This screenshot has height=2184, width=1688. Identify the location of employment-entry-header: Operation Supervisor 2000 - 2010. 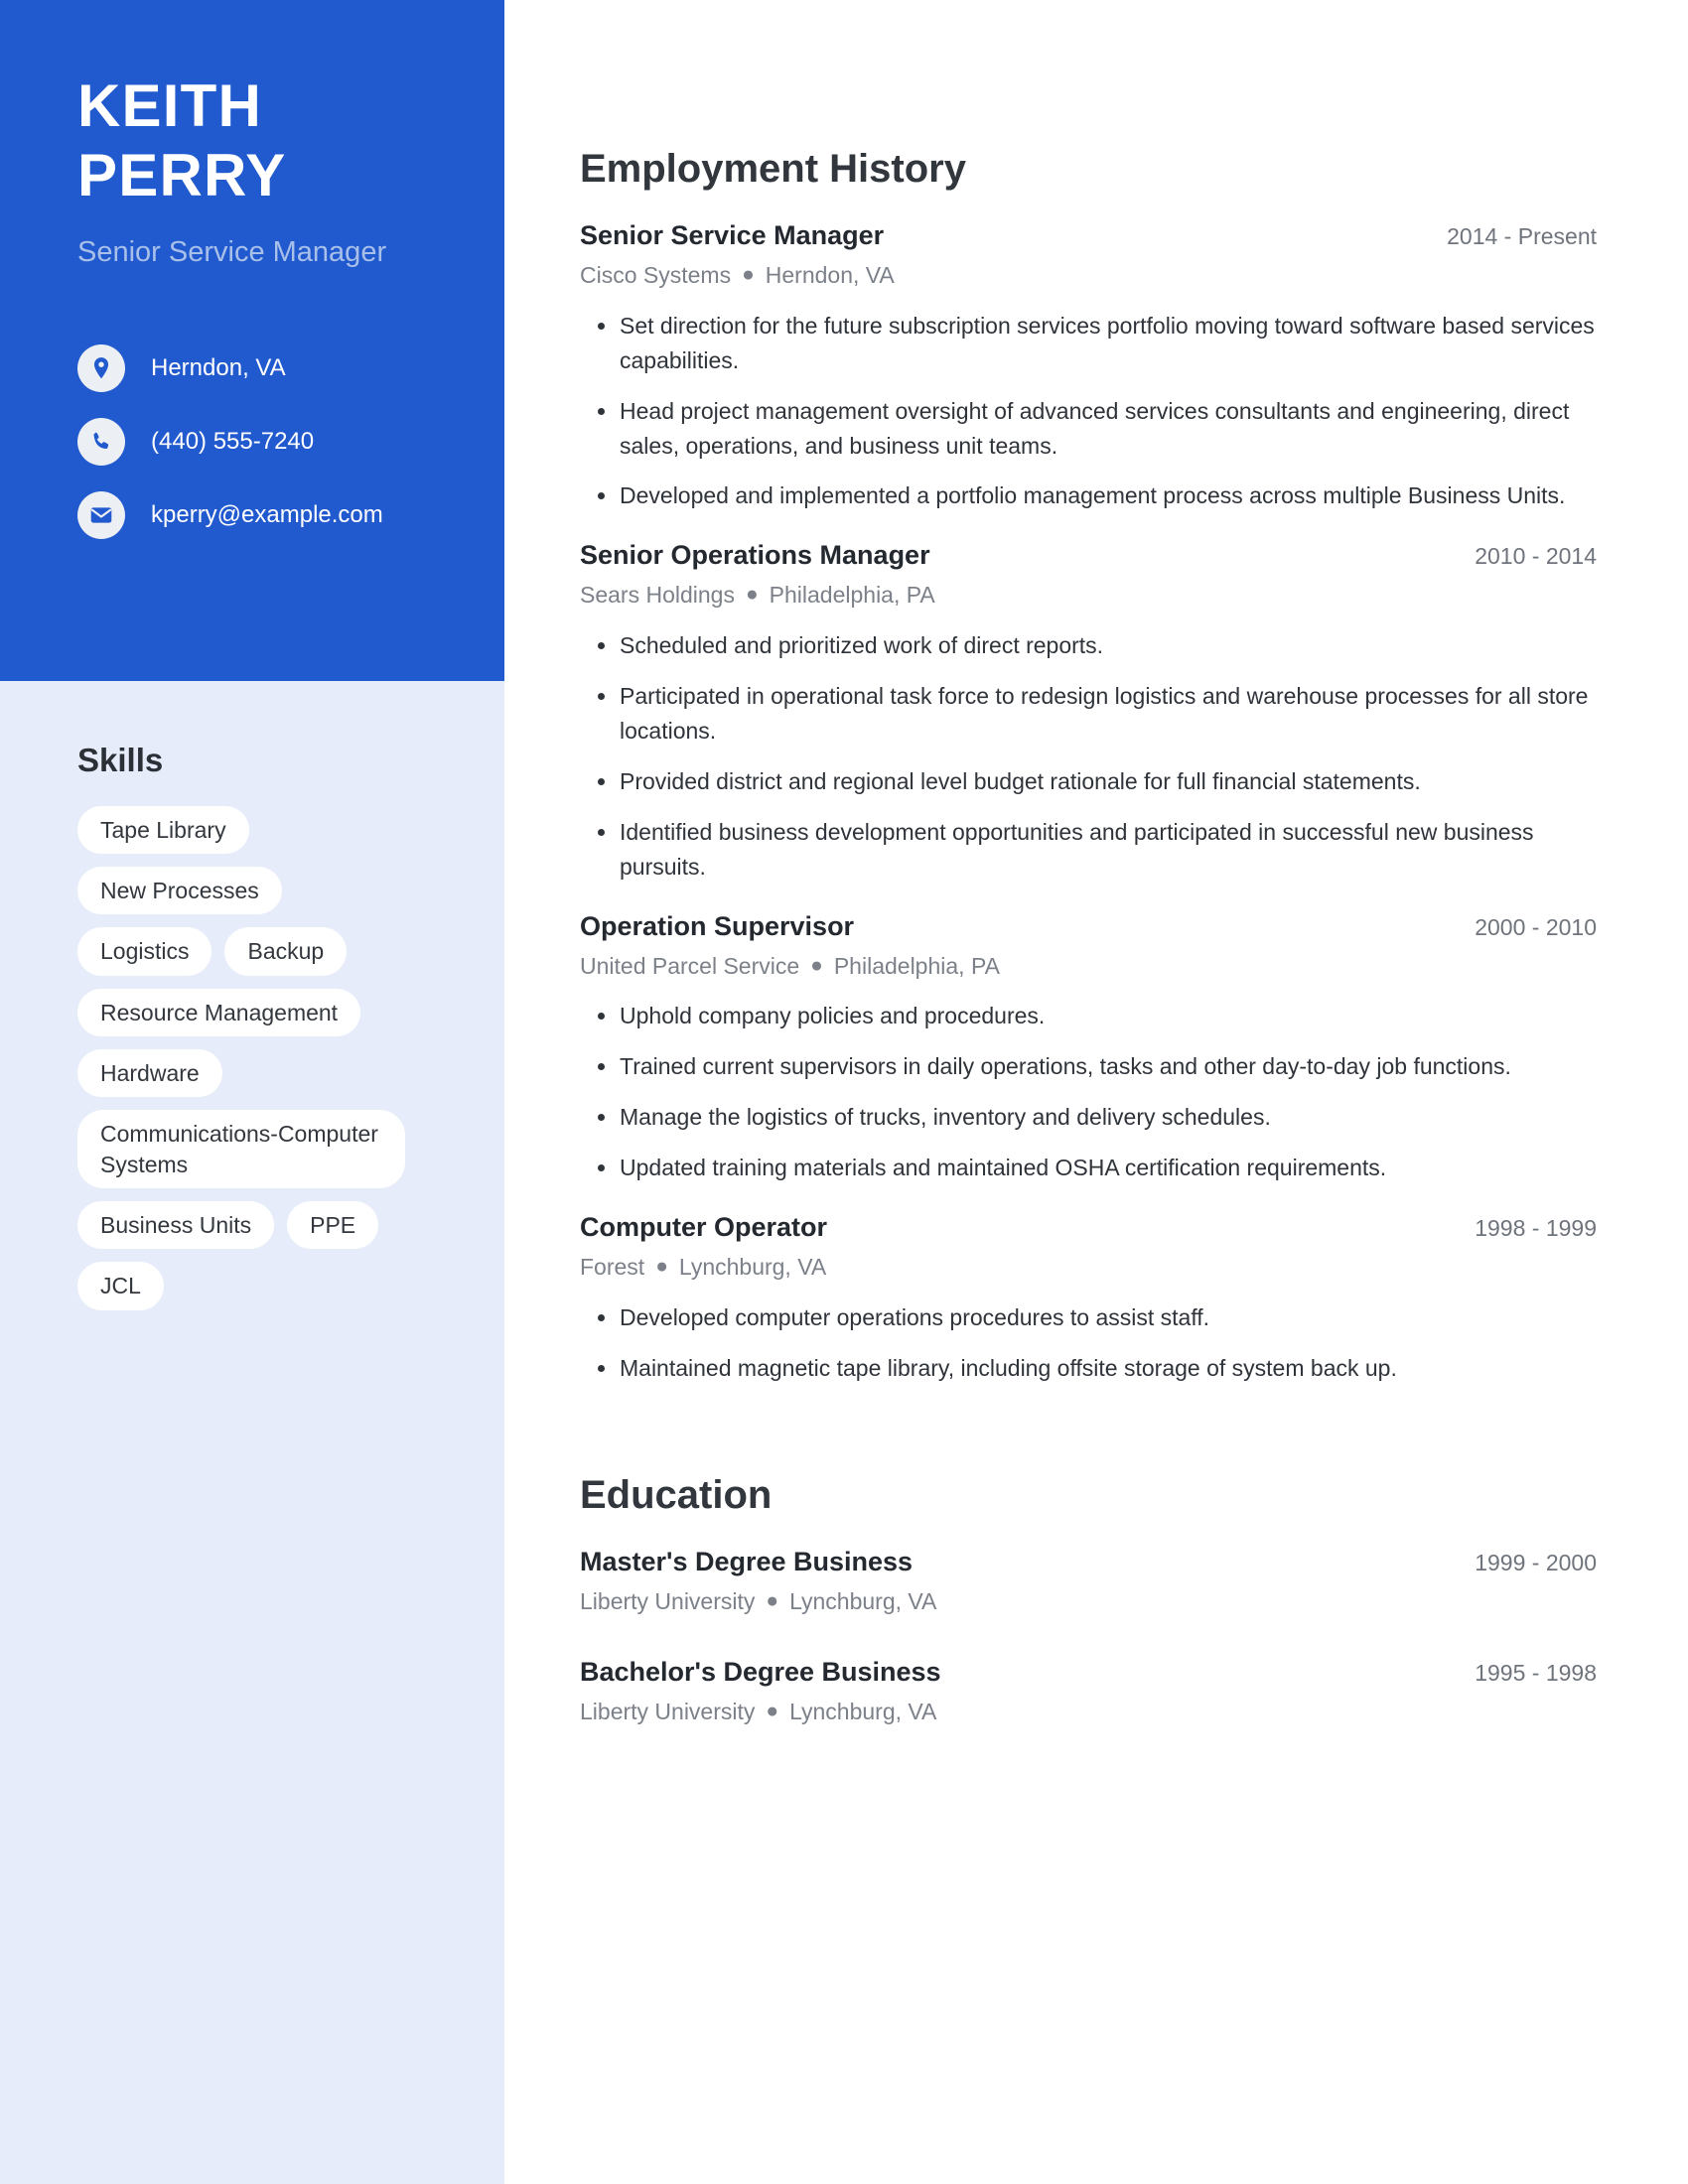
(1088, 927).